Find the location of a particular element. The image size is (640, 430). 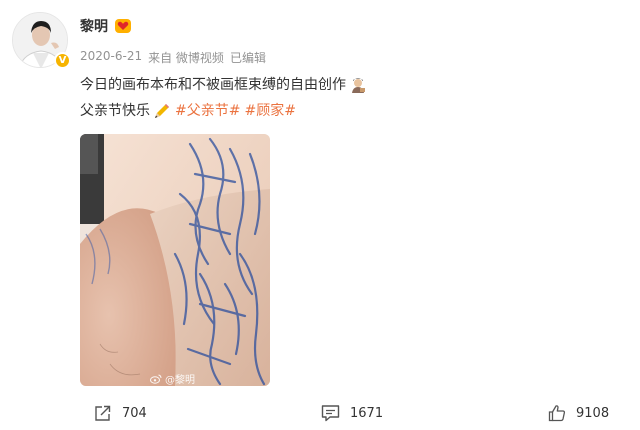

post-line-2: 父亲节快乐 #父亲节# #顾家# is located at coordinates (223, 111).